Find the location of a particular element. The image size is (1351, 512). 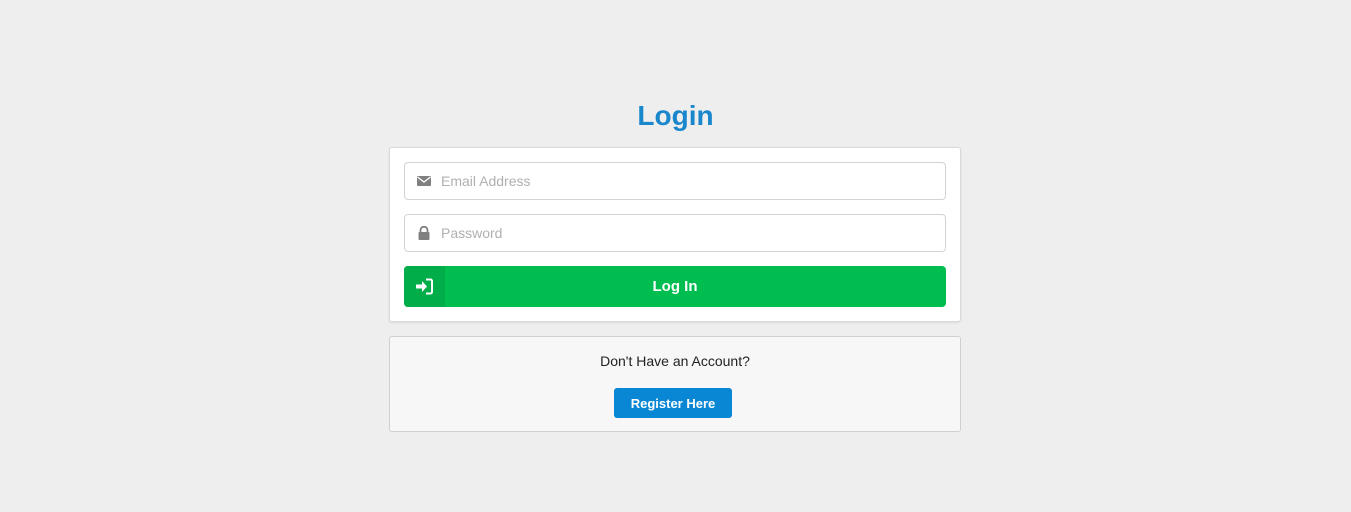

login-button-label: Log In is located at coordinates (675, 286).